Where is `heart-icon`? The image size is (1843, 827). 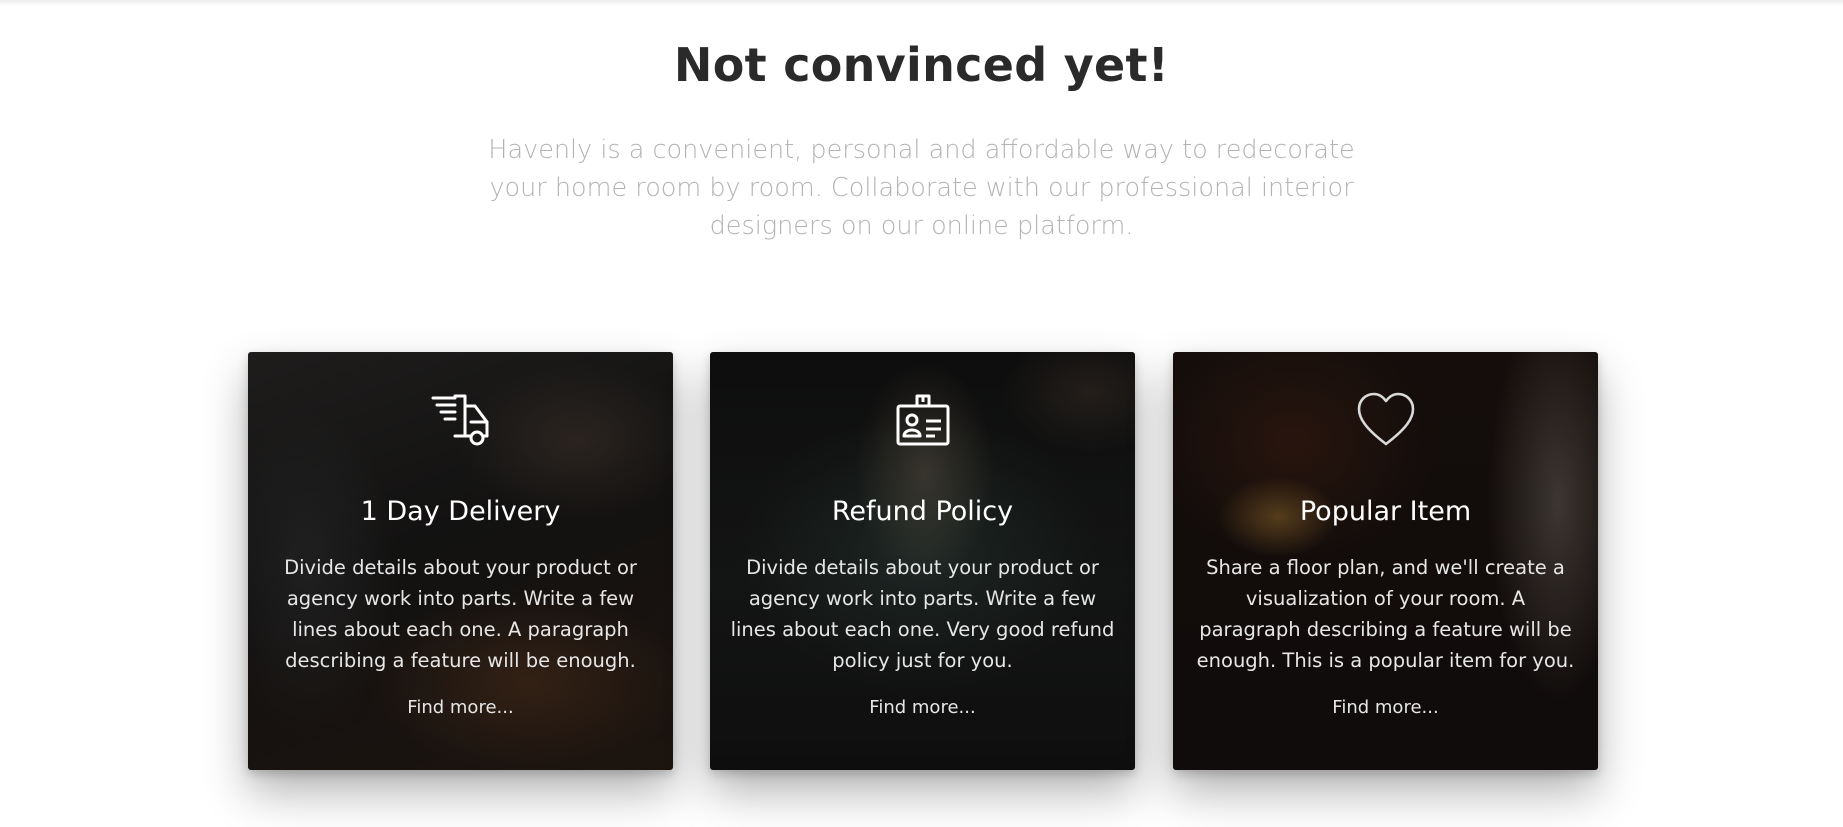 heart-icon is located at coordinates (1385, 419).